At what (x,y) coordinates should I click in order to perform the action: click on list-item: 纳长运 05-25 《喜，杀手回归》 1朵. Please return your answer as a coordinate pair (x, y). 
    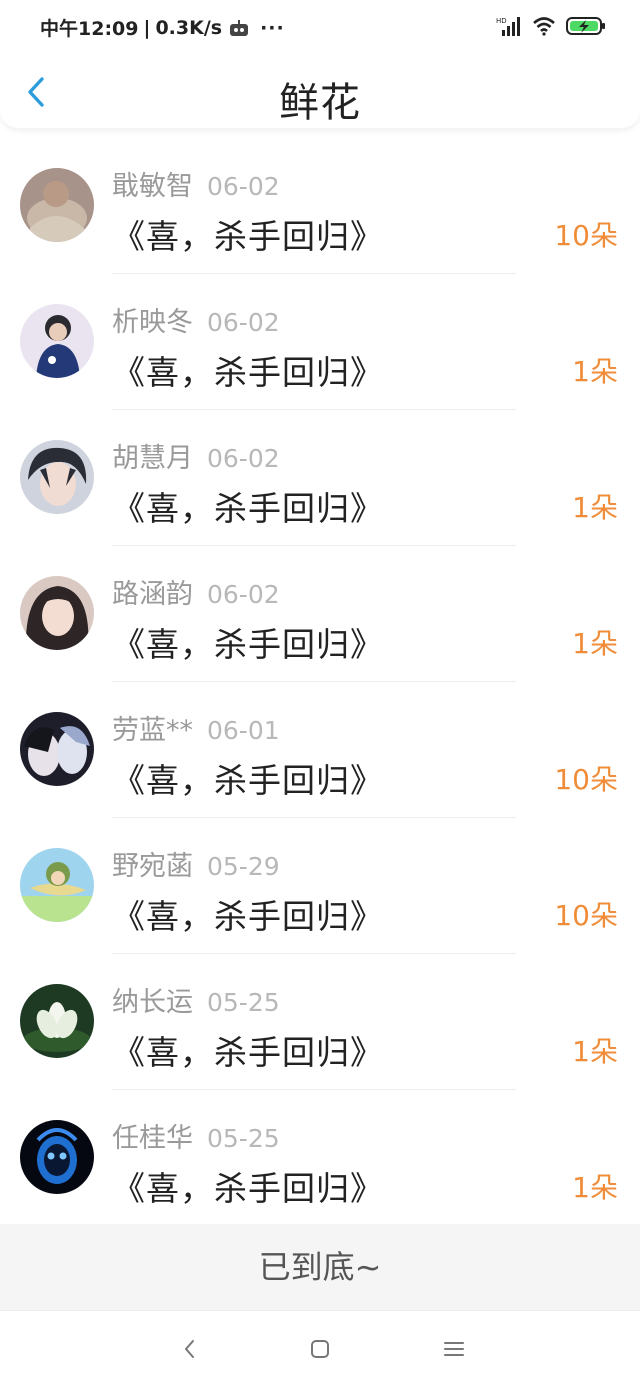
    Looking at the image, I should click on (320, 1022).